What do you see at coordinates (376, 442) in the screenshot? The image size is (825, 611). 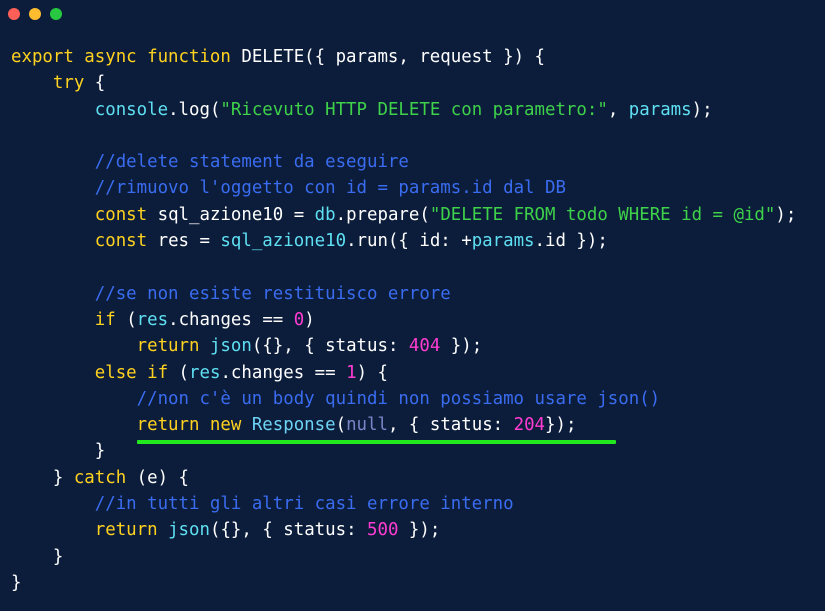 I see `highlight-underline` at bounding box center [376, 442].